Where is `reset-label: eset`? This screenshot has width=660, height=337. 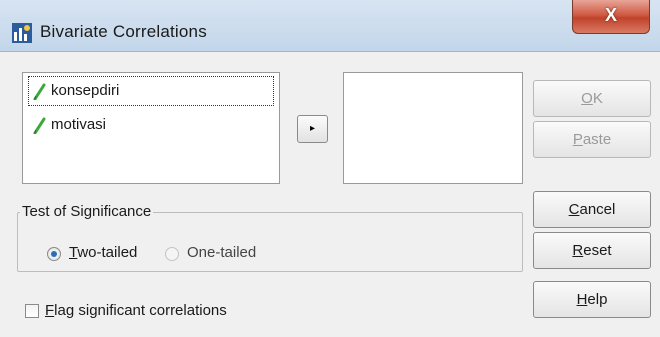
reset-label: eset is located at coordinates (597, 250).